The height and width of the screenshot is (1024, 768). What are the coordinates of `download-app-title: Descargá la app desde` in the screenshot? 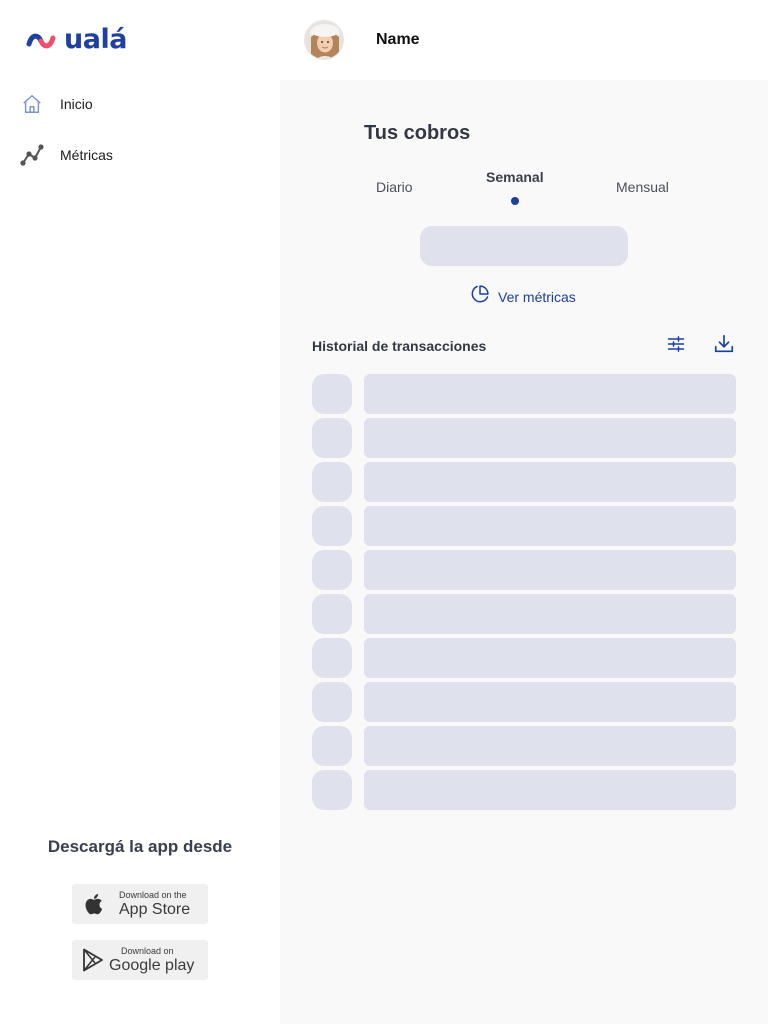 It's located at (140, 846).